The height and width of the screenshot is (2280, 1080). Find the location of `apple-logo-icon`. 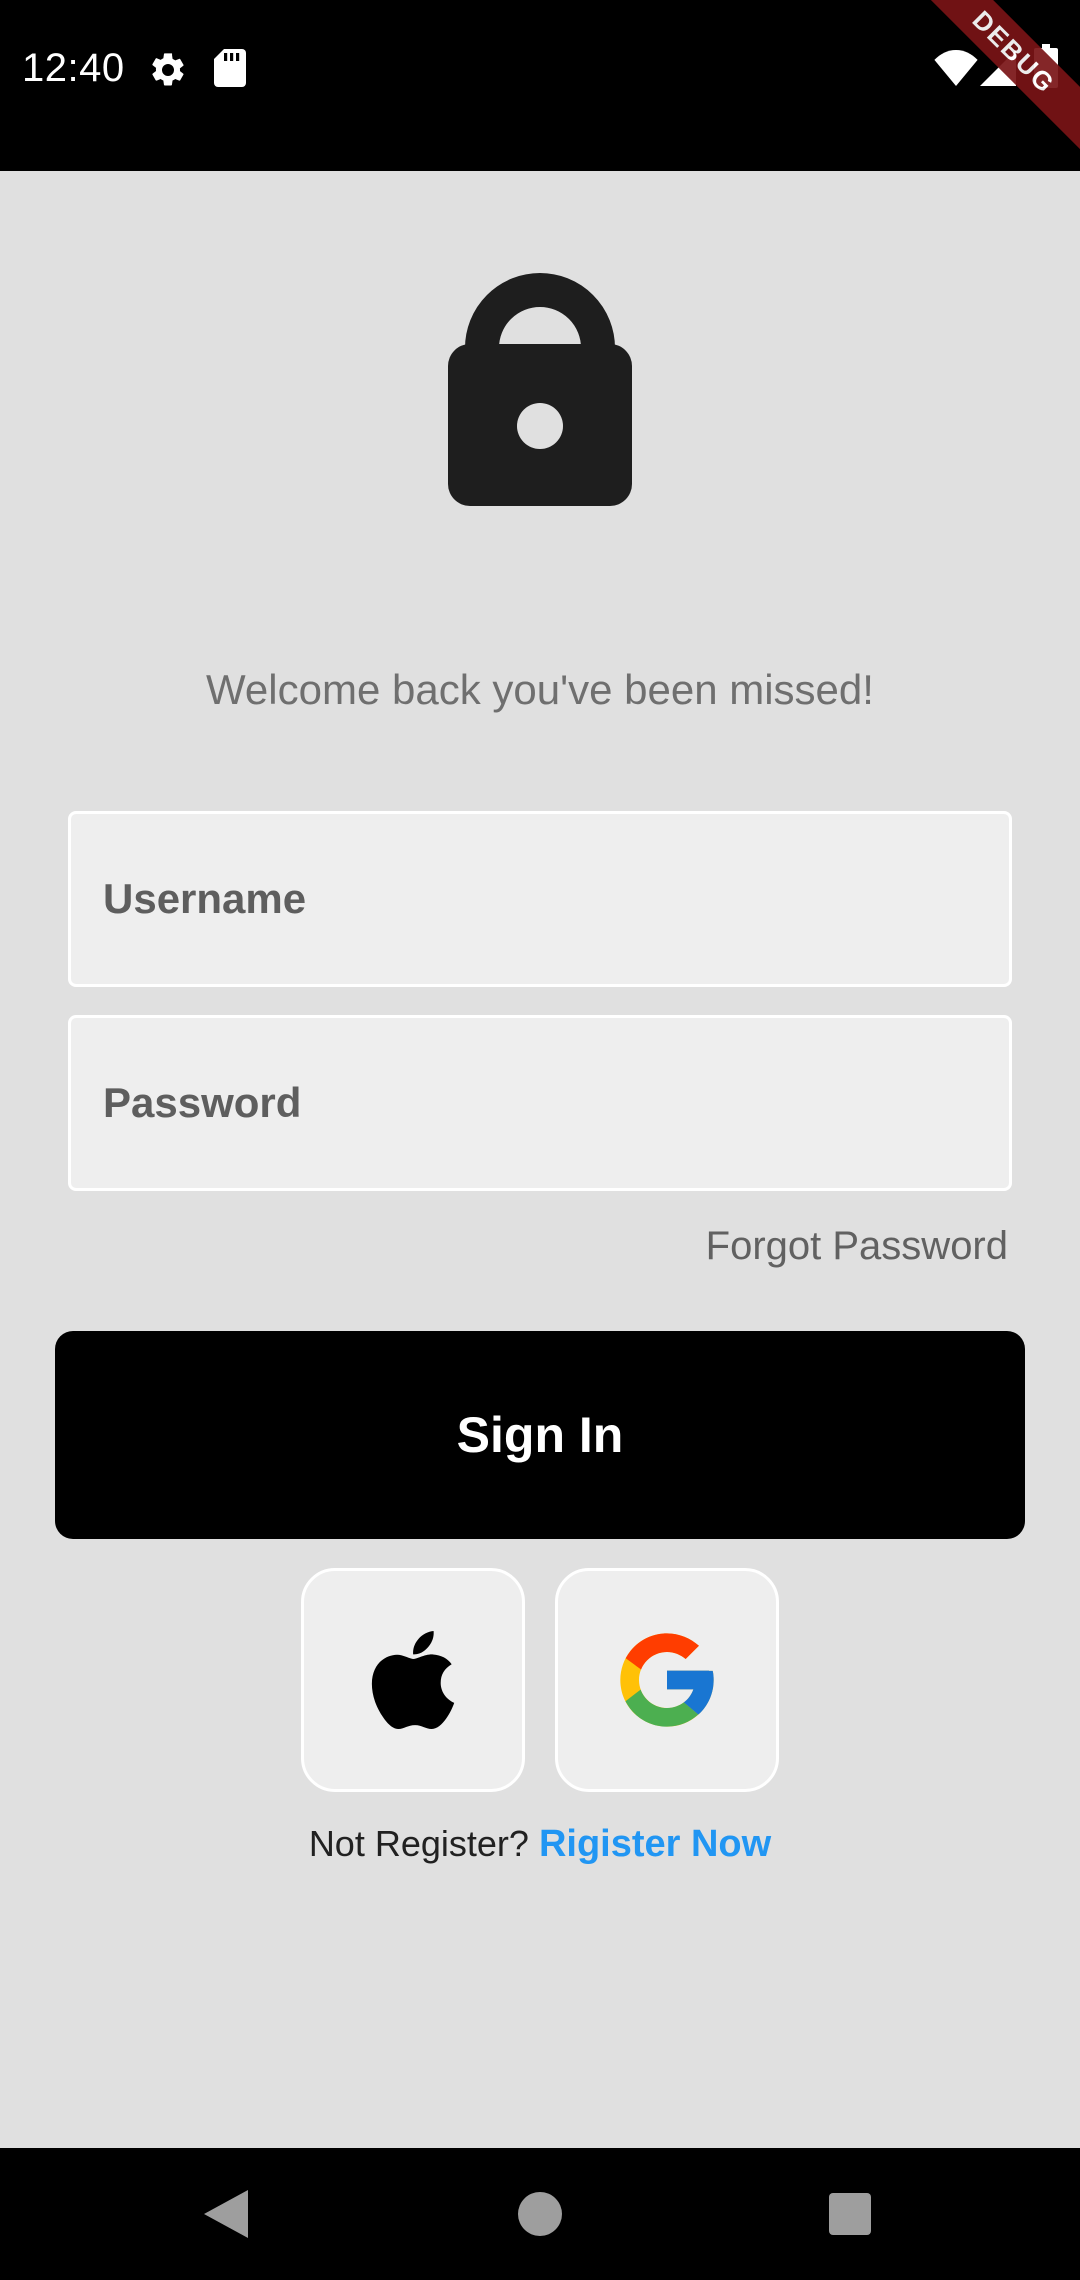

apple-logo-icon is located at coordinates (413, 1680).